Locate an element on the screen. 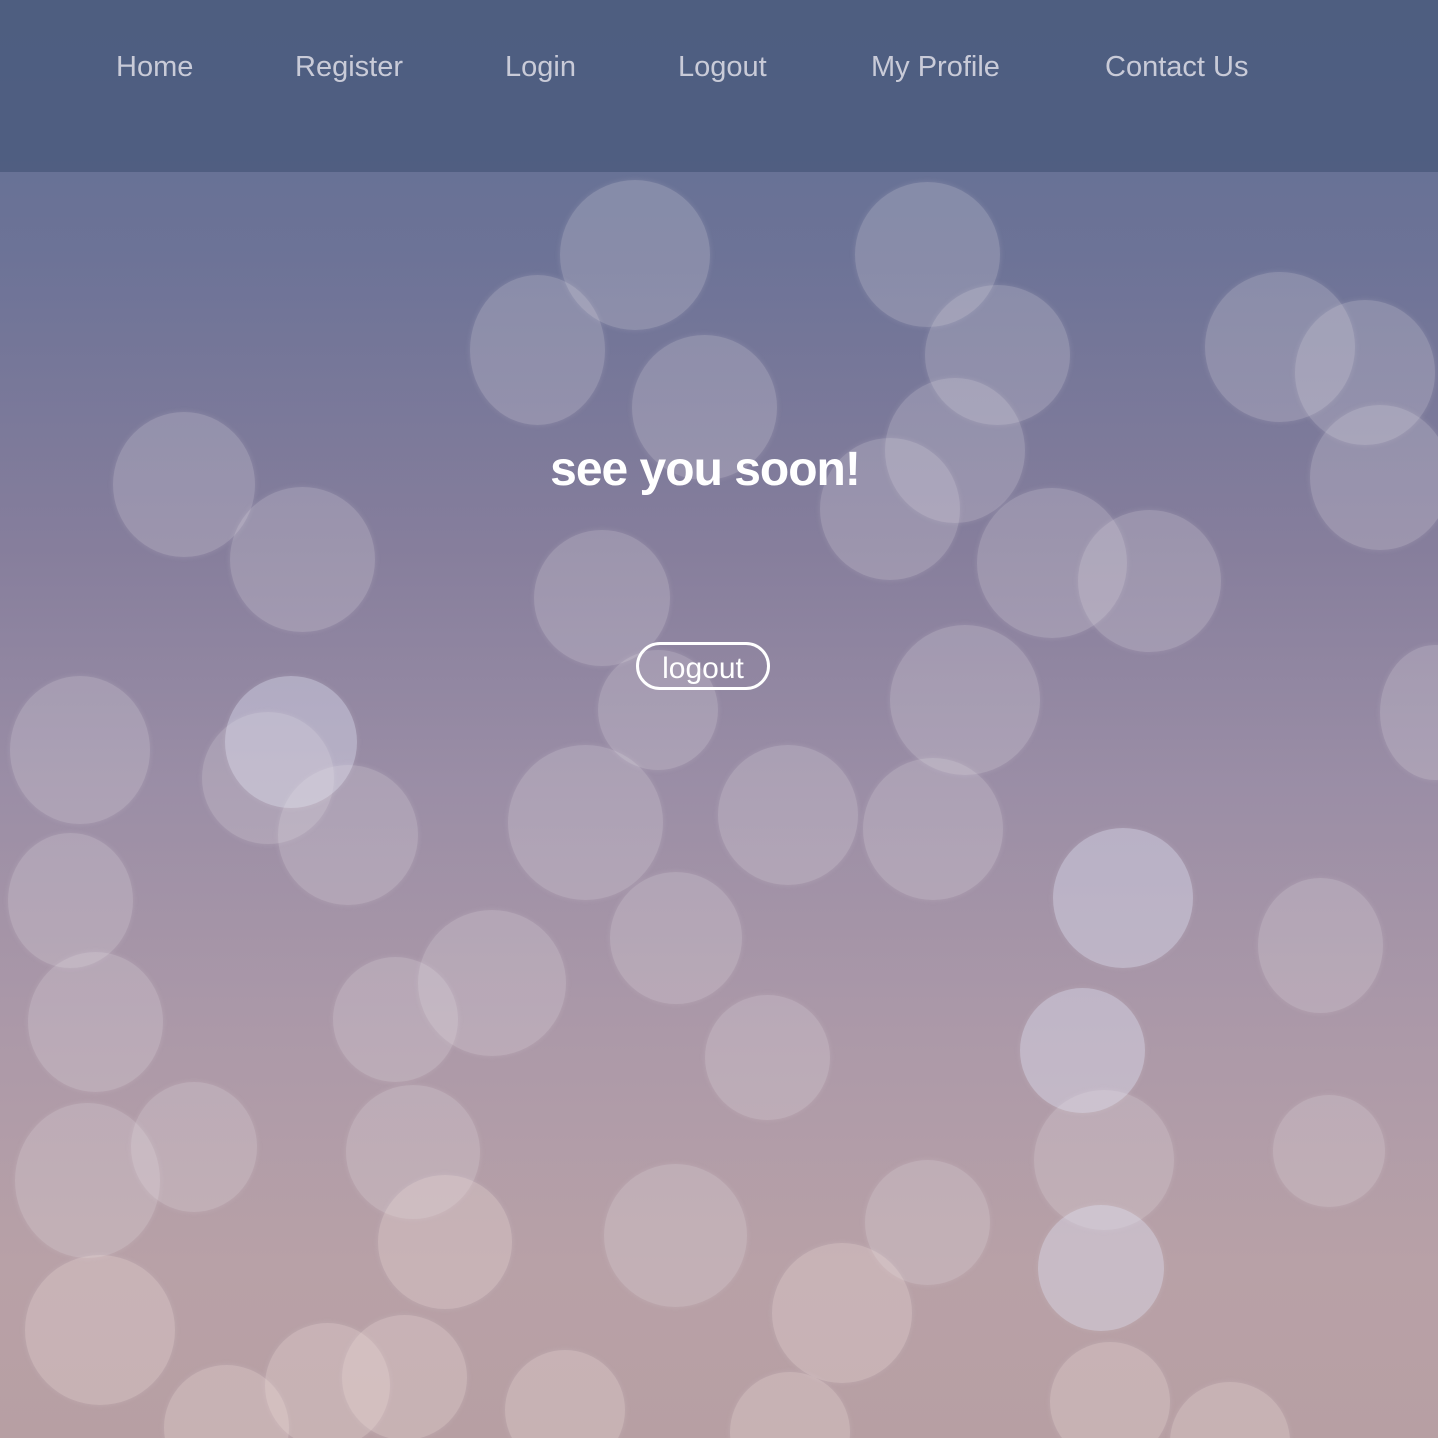 The width and height of the screenshot is (1438, 1438). nav-link-contact-us: Contact Us is located at coordinates (1176, 67).